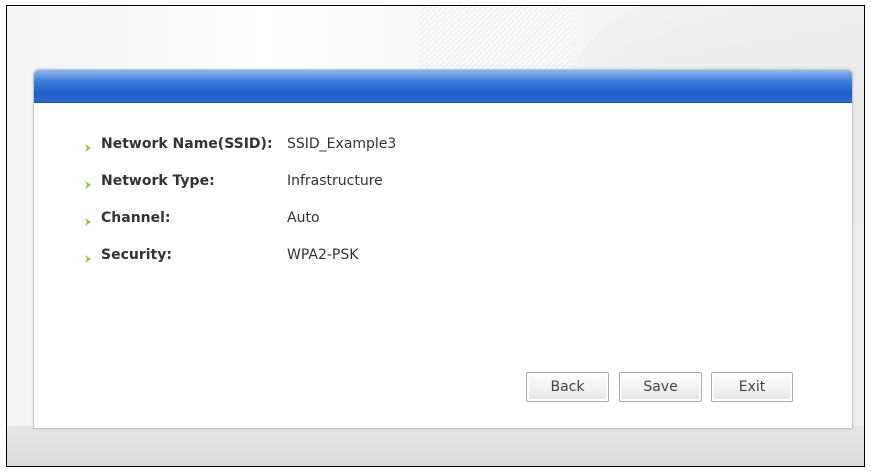 The image size is (871, 472). Describe the element at coordinates (752, 387) in the screenshot. I see `exit-button: Exit` at that location.